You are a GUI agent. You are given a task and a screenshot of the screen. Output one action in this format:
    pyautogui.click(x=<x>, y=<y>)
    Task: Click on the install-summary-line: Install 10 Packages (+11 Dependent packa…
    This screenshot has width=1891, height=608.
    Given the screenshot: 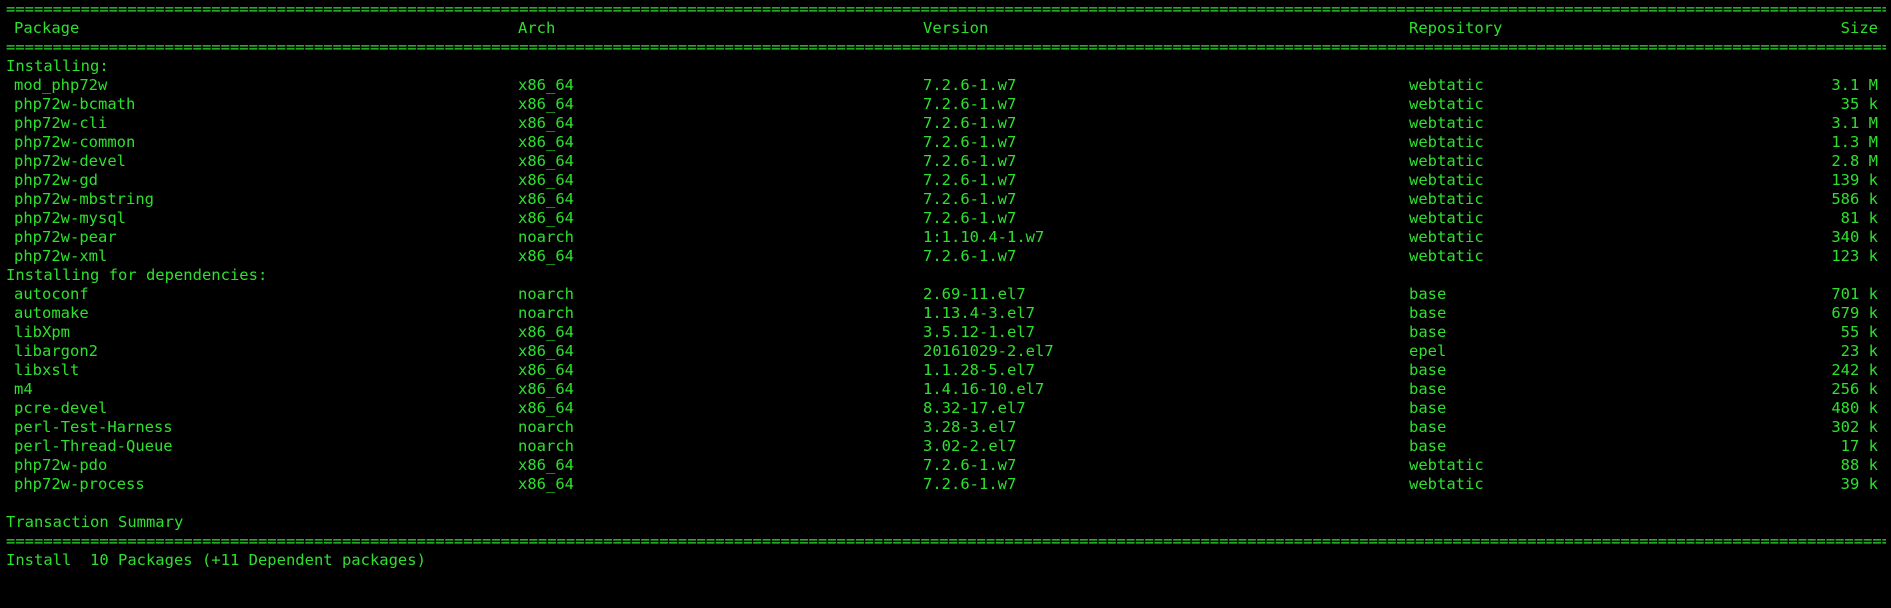 What is the action you would take?
    pyautogui.click(x=946, y=560)
    